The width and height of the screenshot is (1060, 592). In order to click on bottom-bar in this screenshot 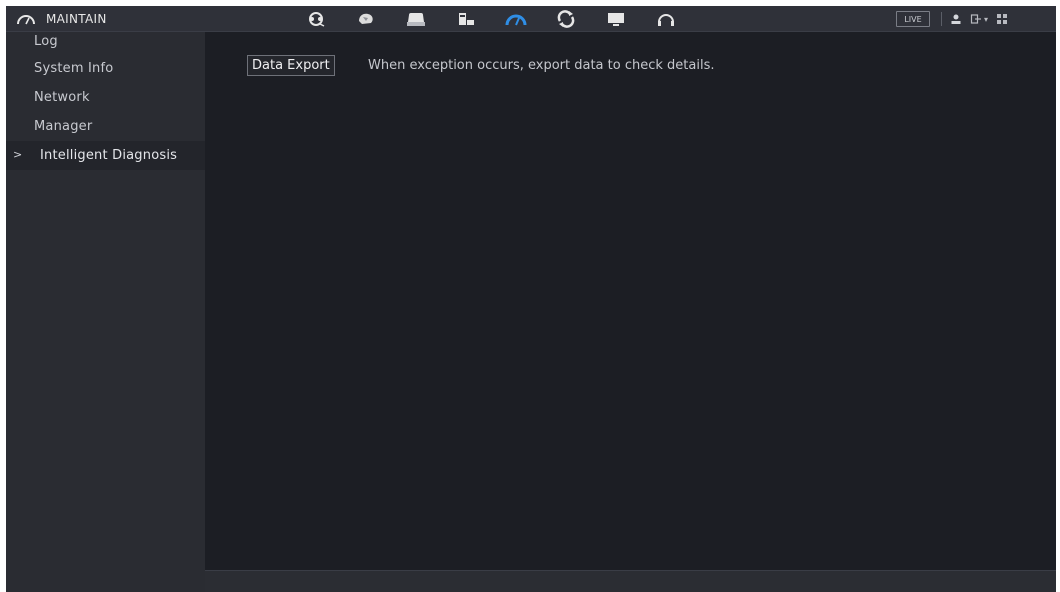, I will do `click(630, 581)`.